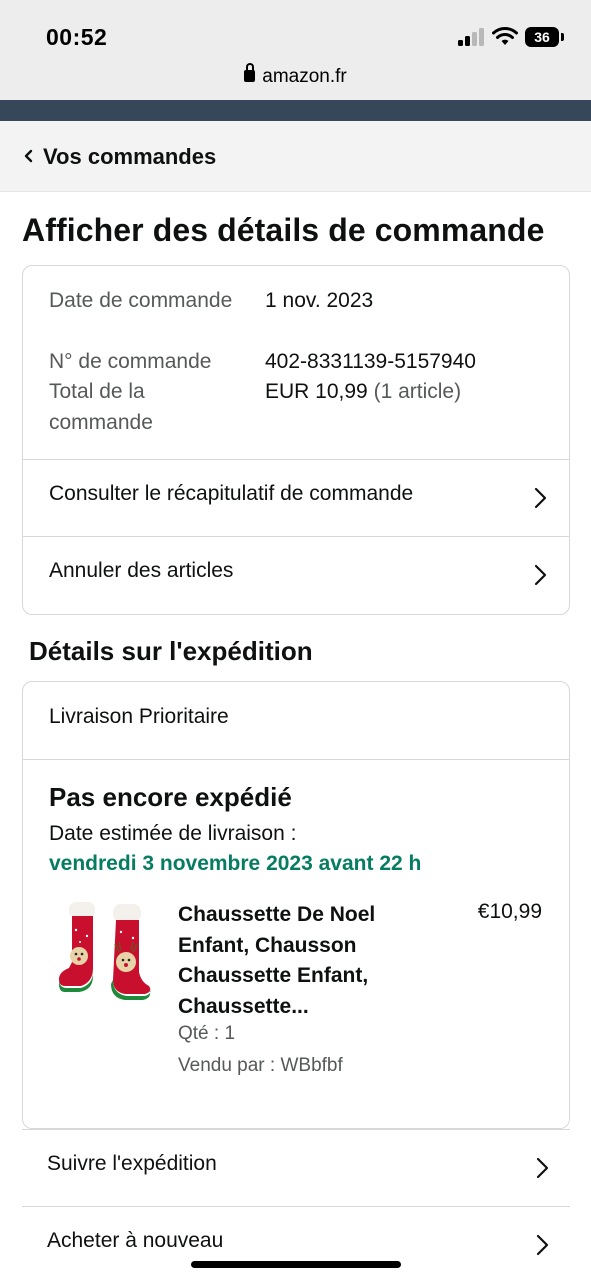 The height and width of the screenshot is (1280, 591). Describe the element at coordinates (231, 493) in the screenshot. I see `view-order-summary-label: Consulter le récapitulatif de commande` at that location.